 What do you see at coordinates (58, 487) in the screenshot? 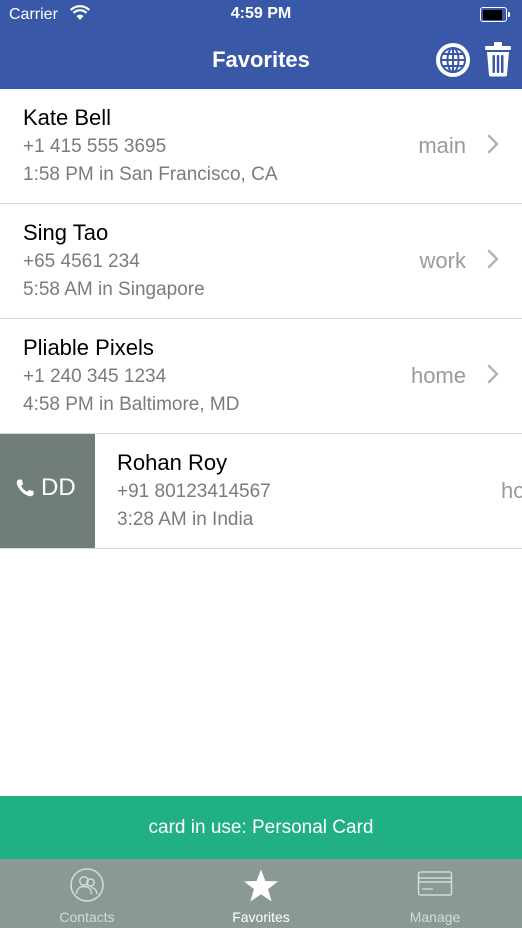
I see `direct-dial-label: DD` at bounding box center [58, 487].